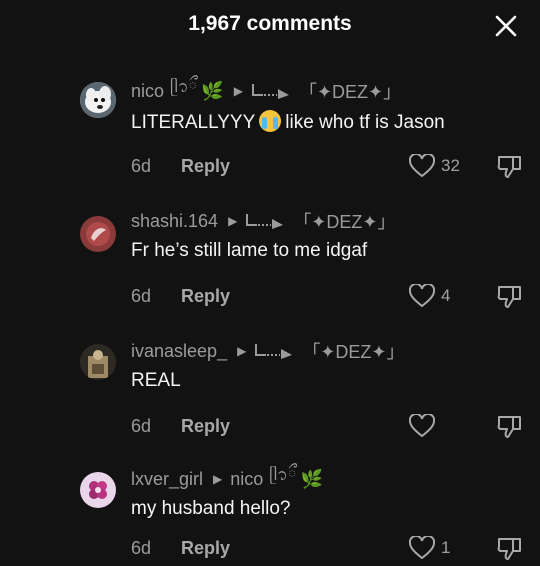 This screenshot has width=540, height=566. What do you see at coordinates (331, 549) in the screenshot?
I see `comment-actions: 6d Reply 1` at bounding box center [331, 549].